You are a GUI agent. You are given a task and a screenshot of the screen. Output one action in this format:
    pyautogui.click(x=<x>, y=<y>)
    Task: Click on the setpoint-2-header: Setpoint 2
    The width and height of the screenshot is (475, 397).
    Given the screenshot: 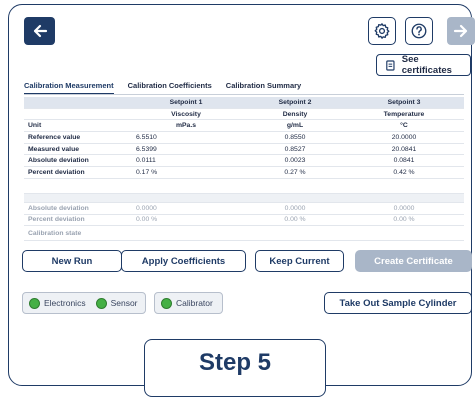 What is the action you would take?
    pyautogui.click(x=295, y=102)
    